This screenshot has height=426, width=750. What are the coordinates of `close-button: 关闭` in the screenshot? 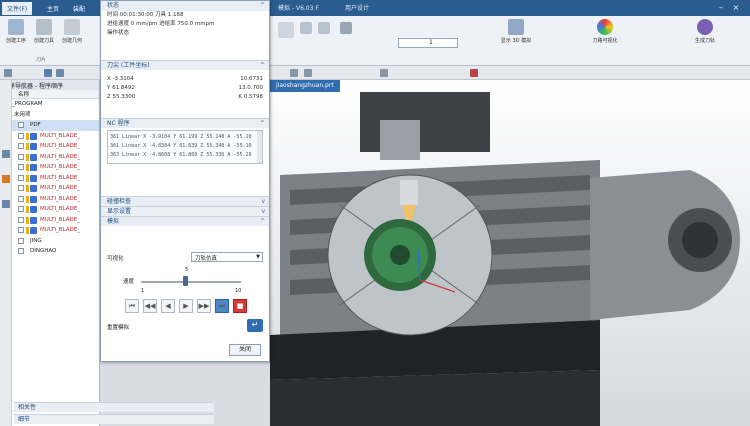 It's located at (245, 350).